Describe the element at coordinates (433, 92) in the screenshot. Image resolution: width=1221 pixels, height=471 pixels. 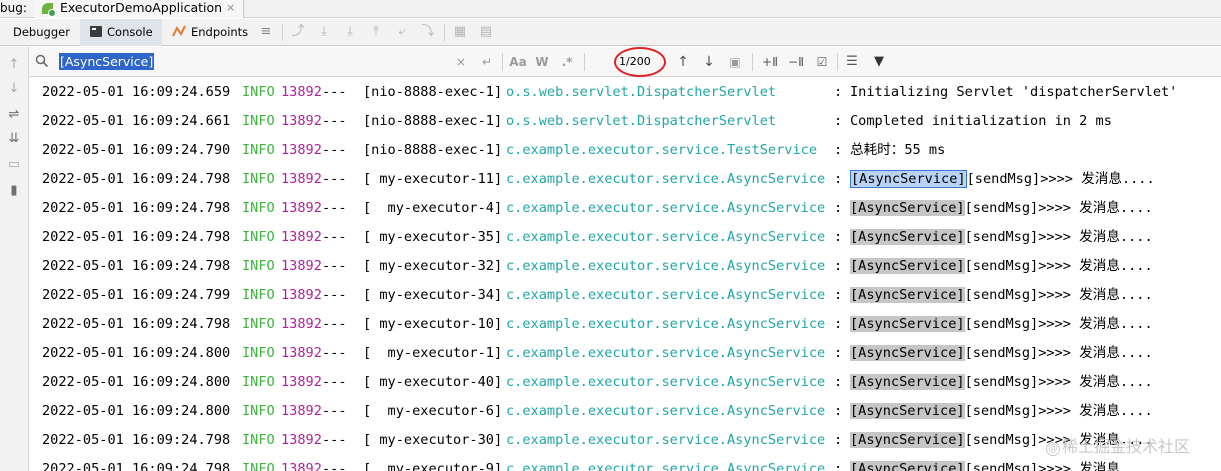
I see `log-thread: [nio-8888-exec-1]` at that location.